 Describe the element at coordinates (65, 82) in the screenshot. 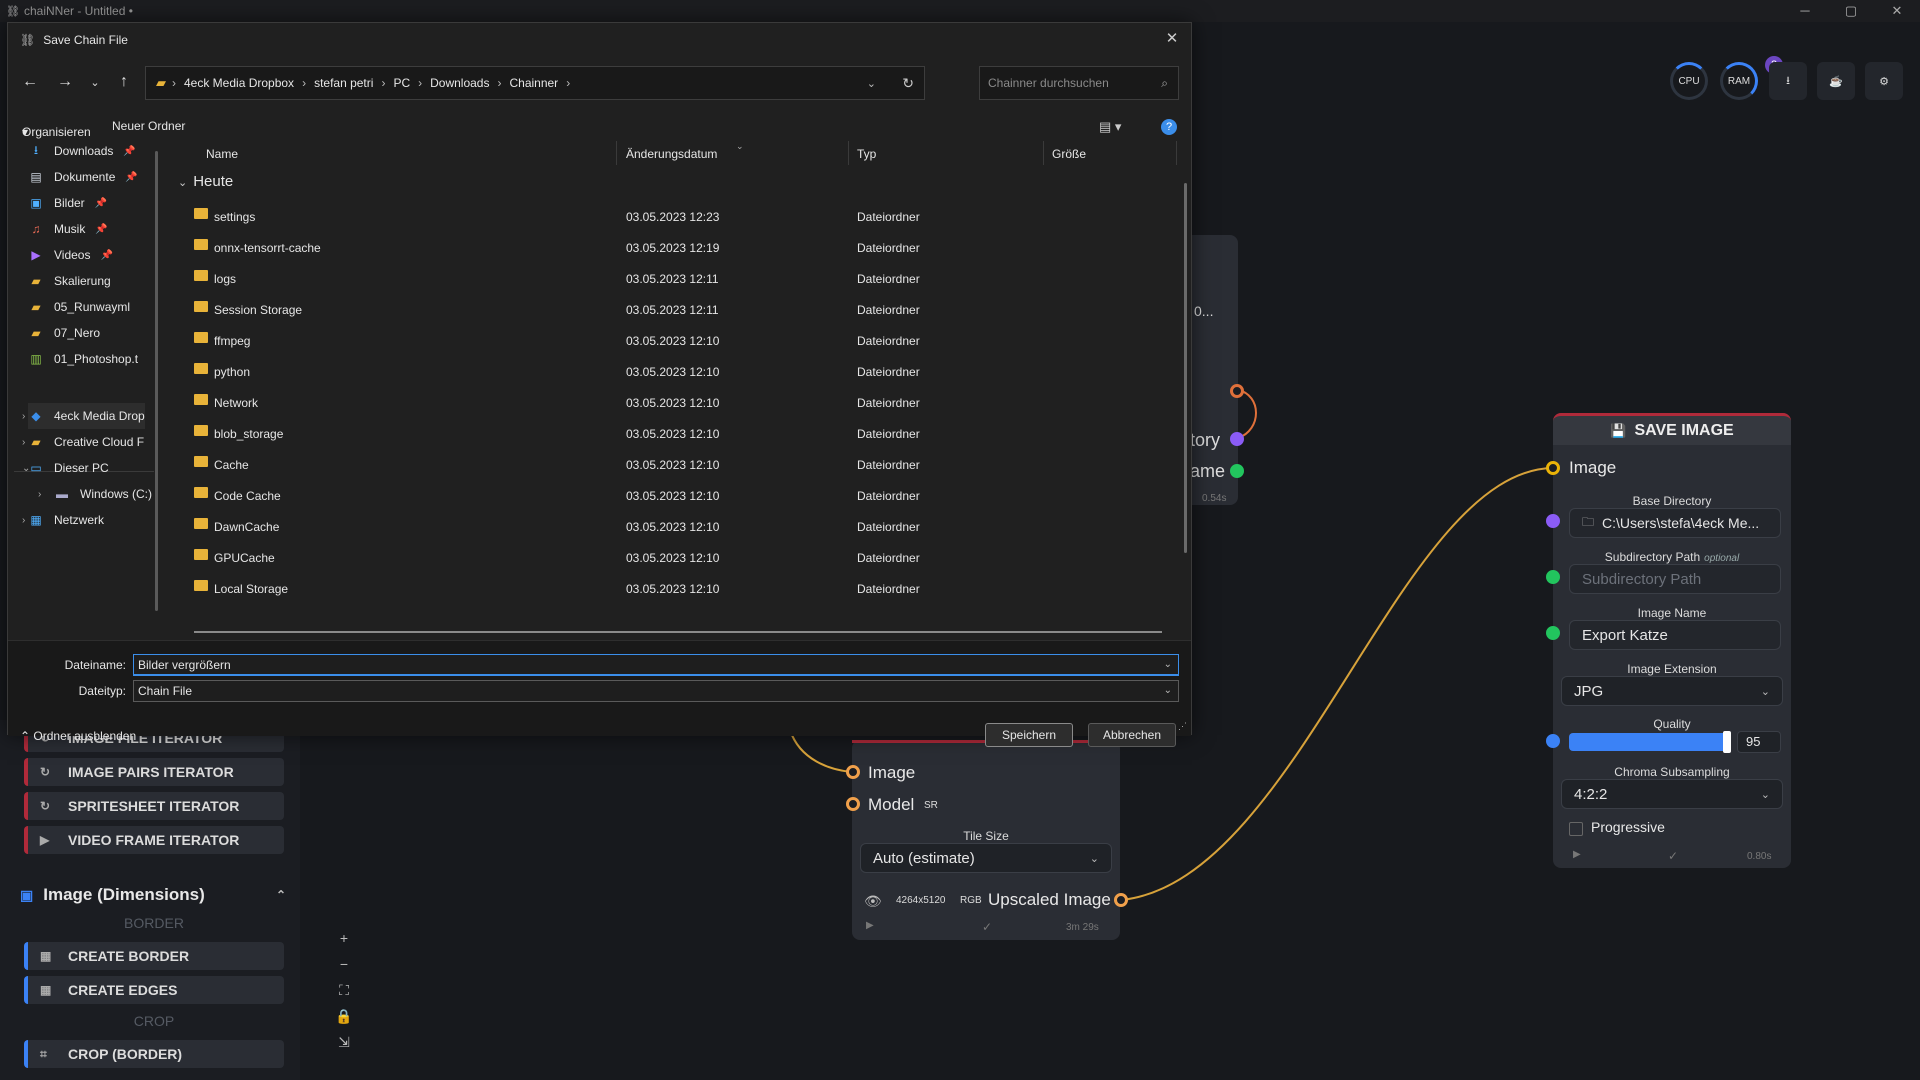

I see `forward-arrow-icon: →` at that location.